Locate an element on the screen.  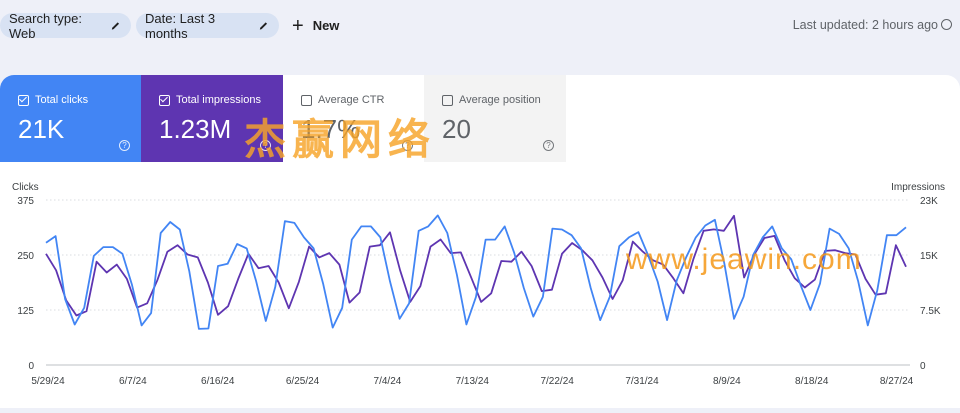
x-tick-label: 8/18/24 is located at coordinates (812, 381).